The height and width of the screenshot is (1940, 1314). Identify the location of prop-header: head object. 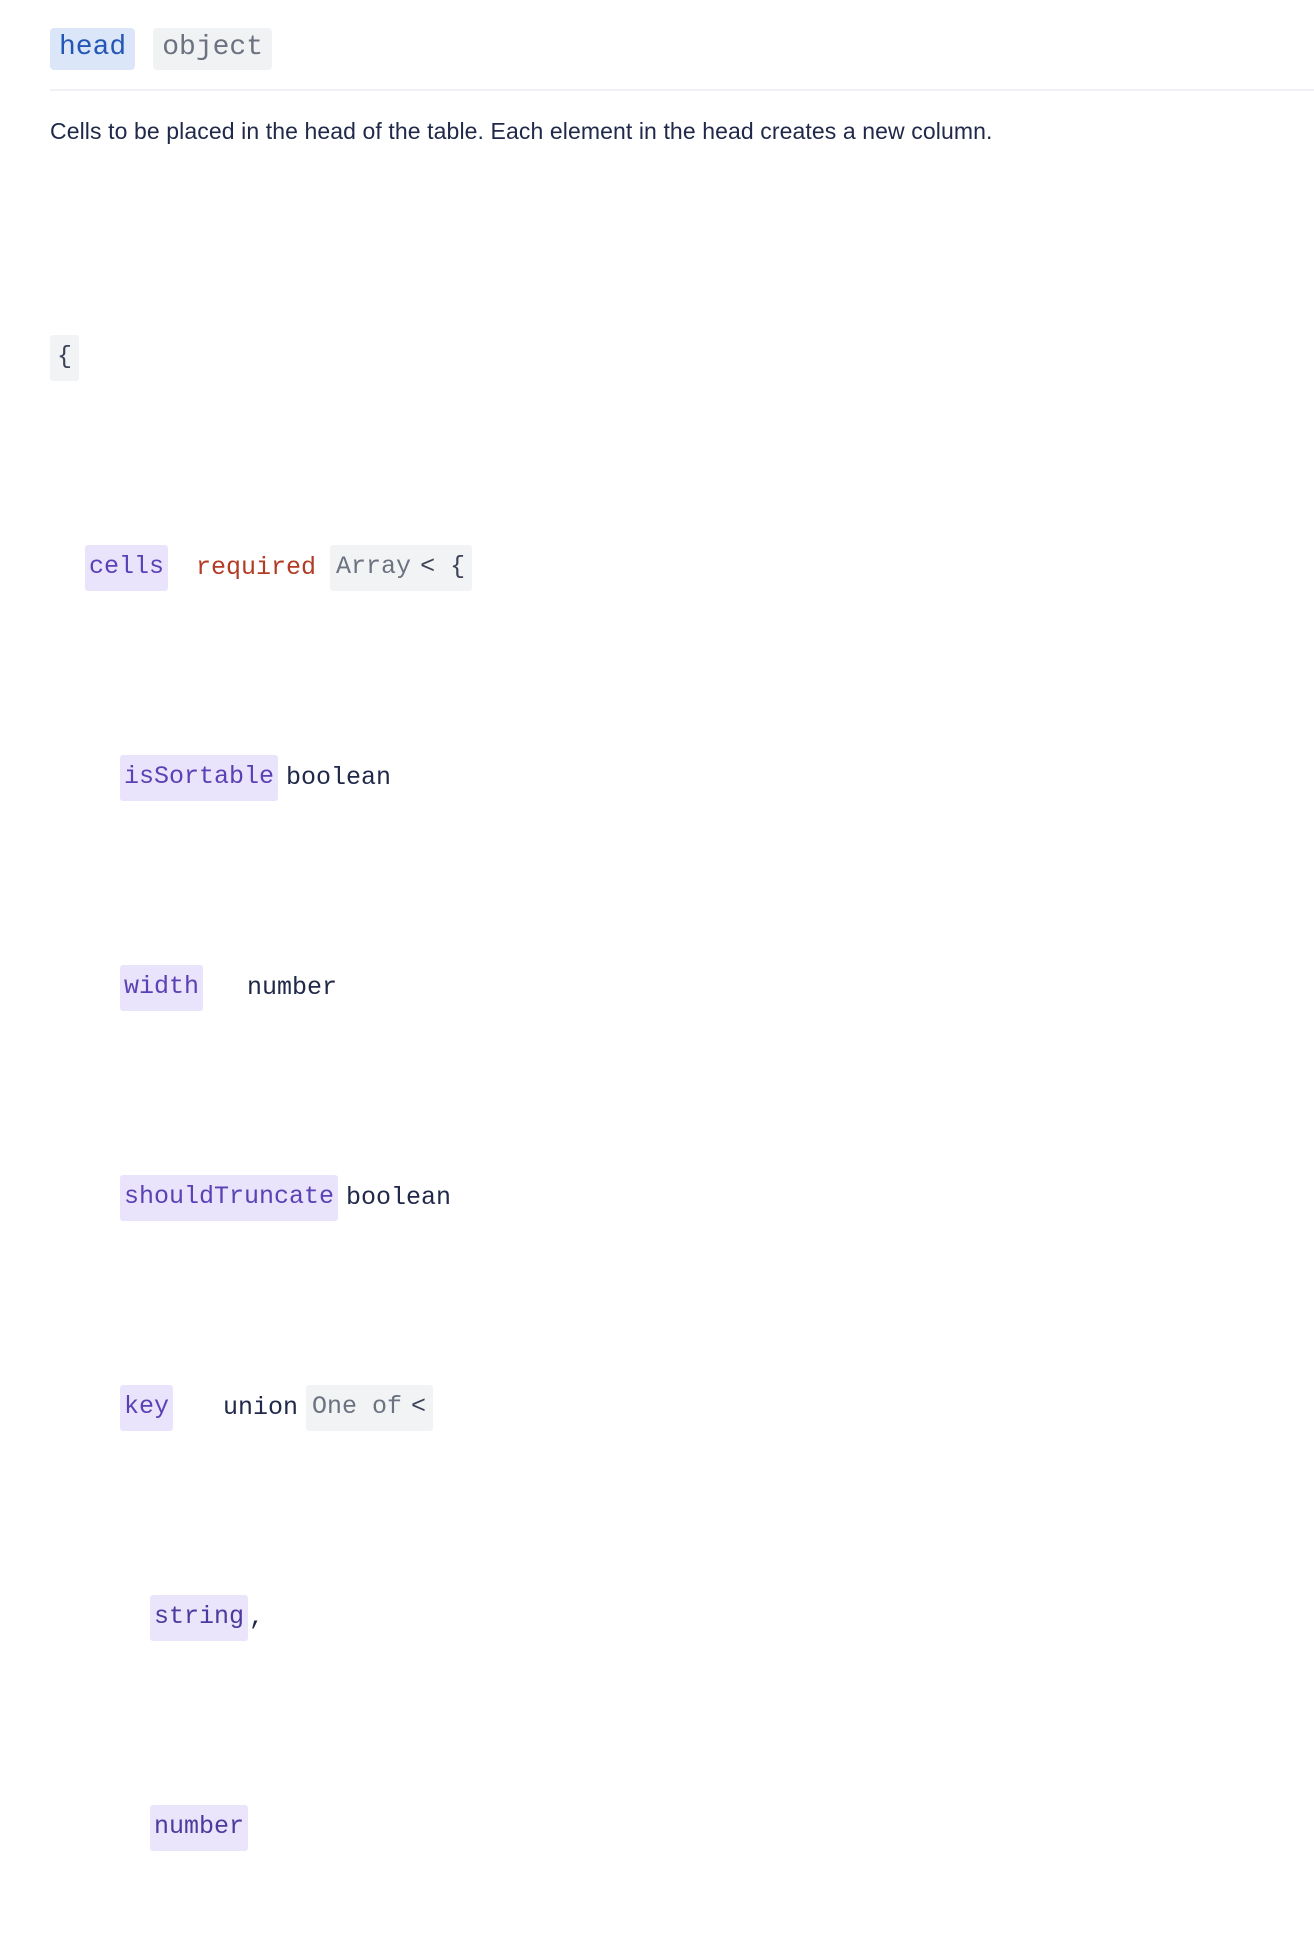
(682, 49).